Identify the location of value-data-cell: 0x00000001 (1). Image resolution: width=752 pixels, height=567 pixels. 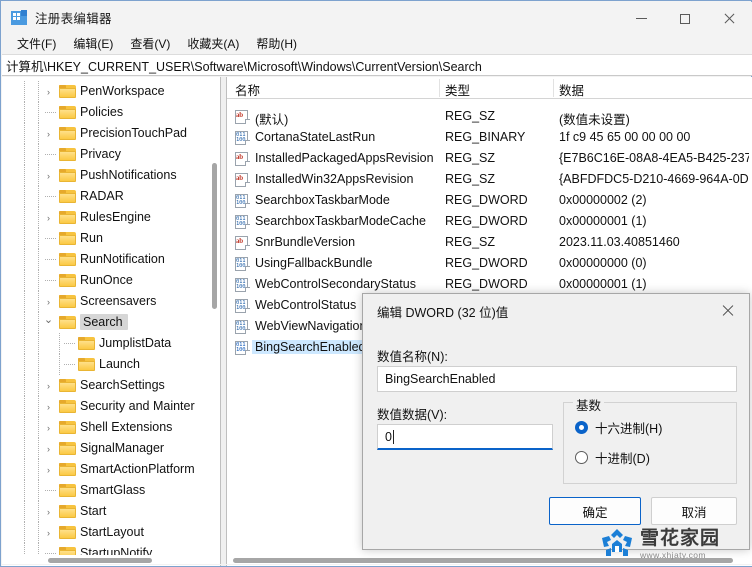
(603, 221).